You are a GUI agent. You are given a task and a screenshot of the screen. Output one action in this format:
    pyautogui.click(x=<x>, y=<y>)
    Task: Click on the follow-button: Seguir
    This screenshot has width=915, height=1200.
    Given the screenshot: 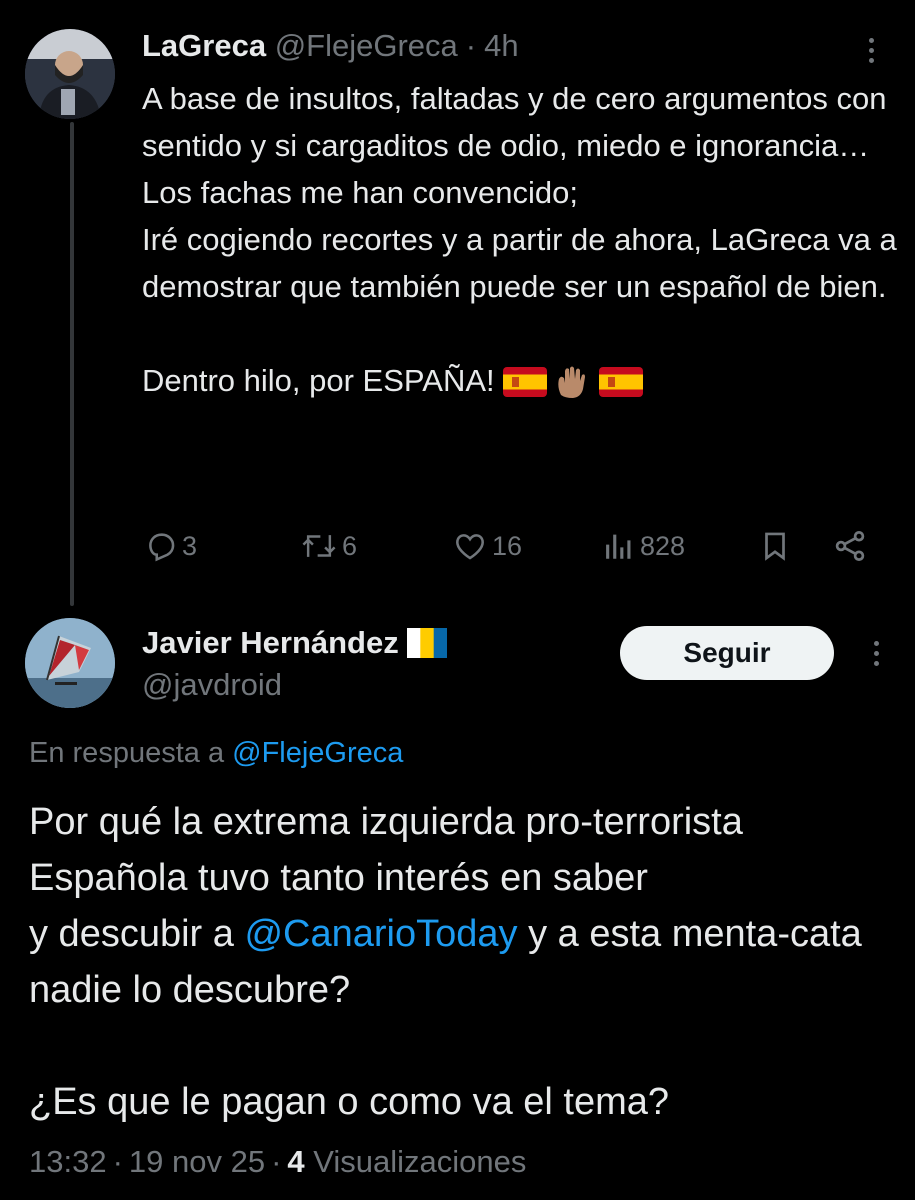 What is the action you would take?
    pyautogui.click(x=727, y=653)
    